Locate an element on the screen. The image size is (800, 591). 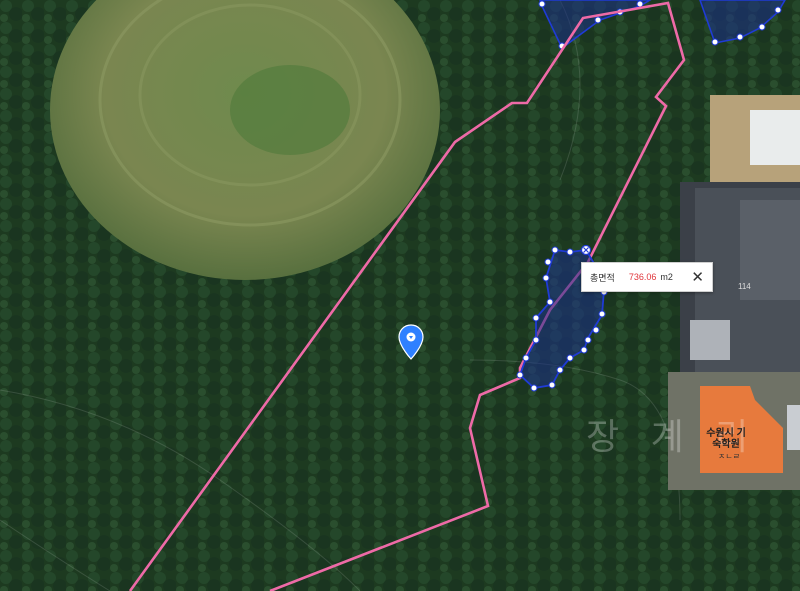
area-unit: m2 is located at coordinates (666, 277).